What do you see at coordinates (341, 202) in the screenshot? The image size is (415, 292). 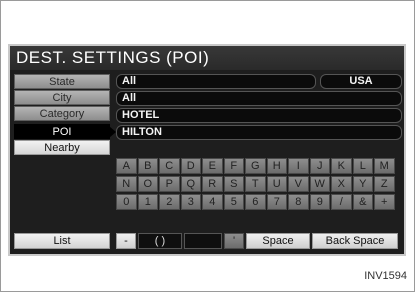 I see `key-slash: /` at bounding box center [341, 202].